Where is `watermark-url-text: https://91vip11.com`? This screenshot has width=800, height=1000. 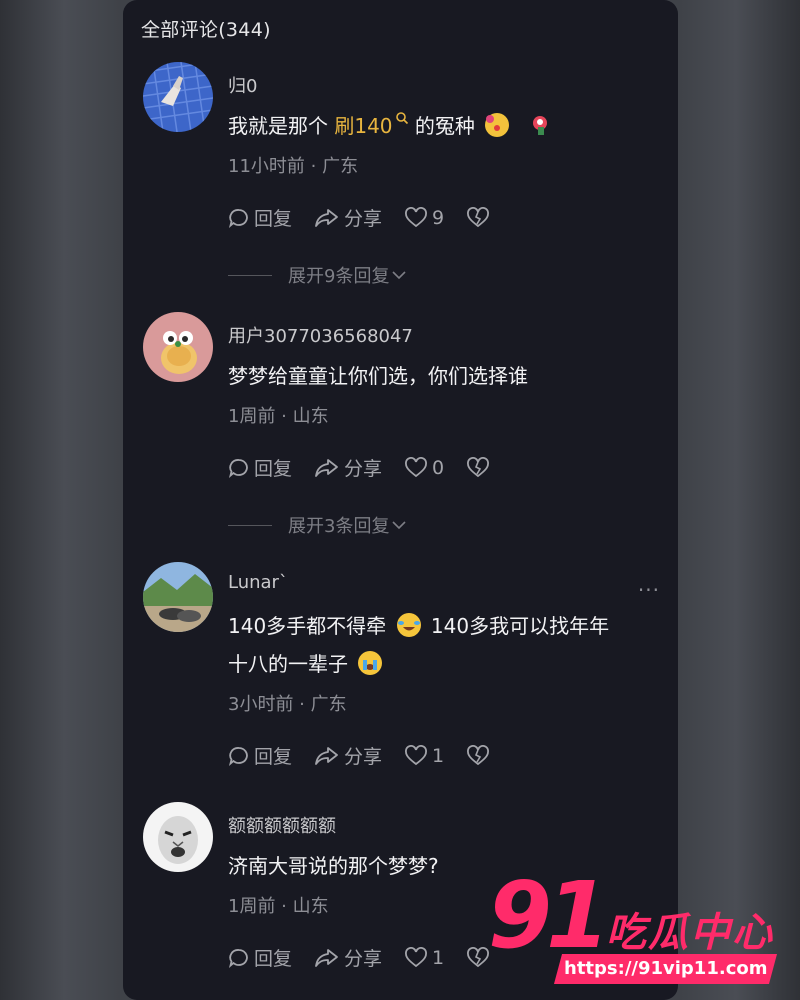
watermark-url-text: https://91vip11.com is located at coordinates (665, 968).